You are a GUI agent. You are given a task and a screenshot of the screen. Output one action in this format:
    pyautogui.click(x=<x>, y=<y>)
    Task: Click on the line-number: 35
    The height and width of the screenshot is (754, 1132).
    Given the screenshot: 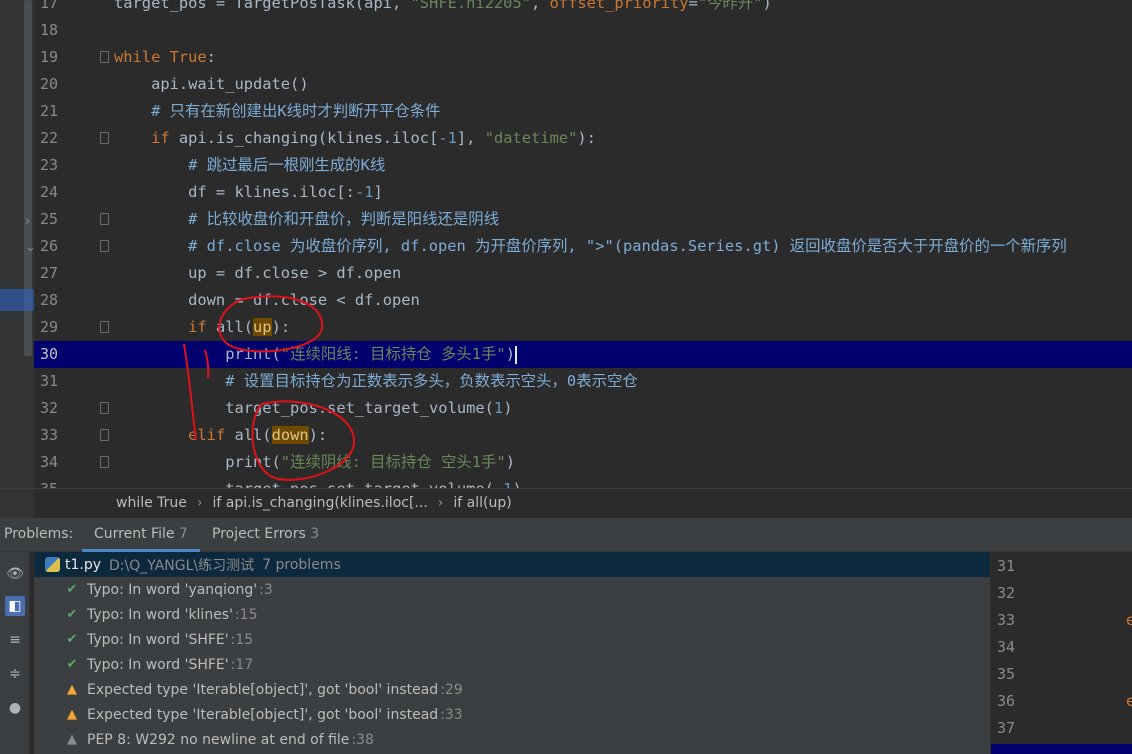 What is the action you would take?
    pyautogui.click(x=54, y=482)
    